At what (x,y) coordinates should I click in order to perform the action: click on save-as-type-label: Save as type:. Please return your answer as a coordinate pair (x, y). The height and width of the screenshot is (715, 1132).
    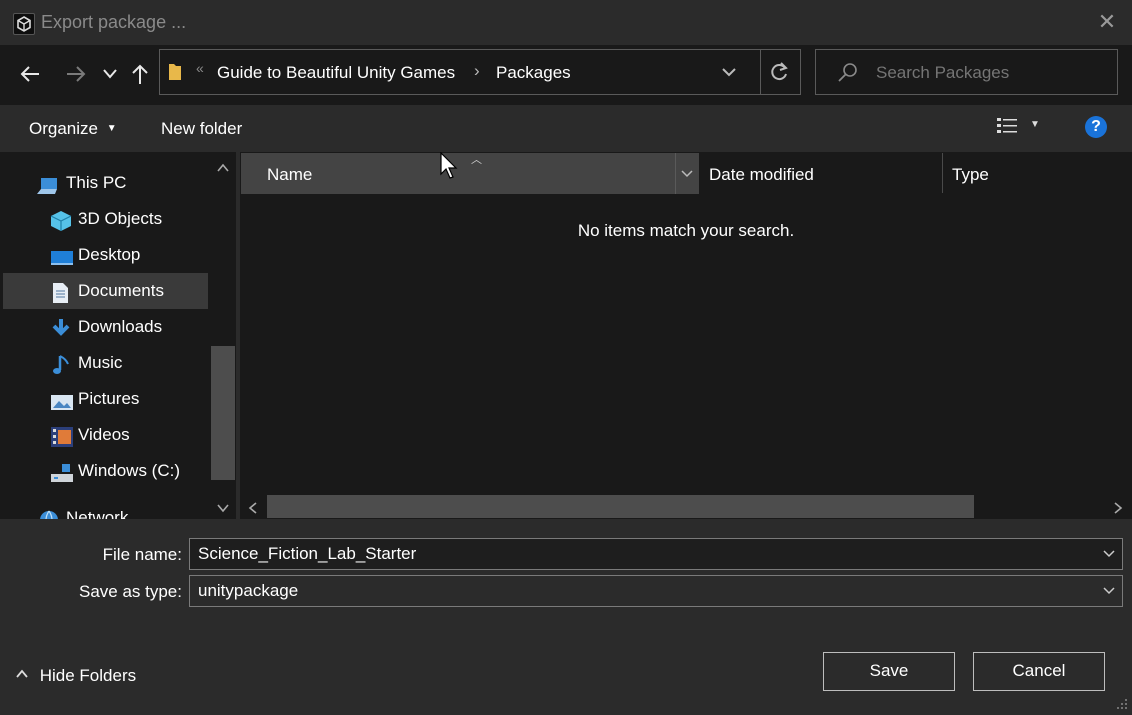
    Looking at the image, I should click on (130, 591).